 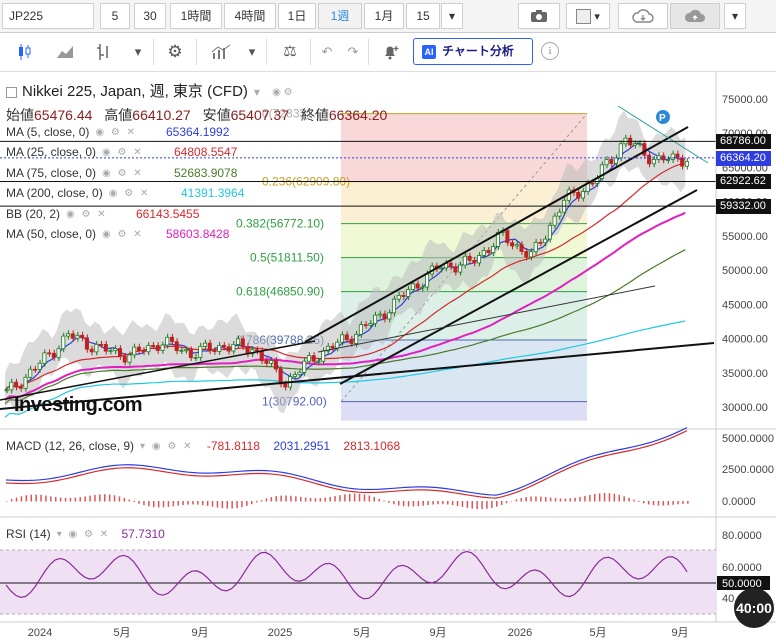 What do you see at coordinates (150, 16) in the screenshot?
I see `timeframe-30: 30` at bounding box center [150, 16].